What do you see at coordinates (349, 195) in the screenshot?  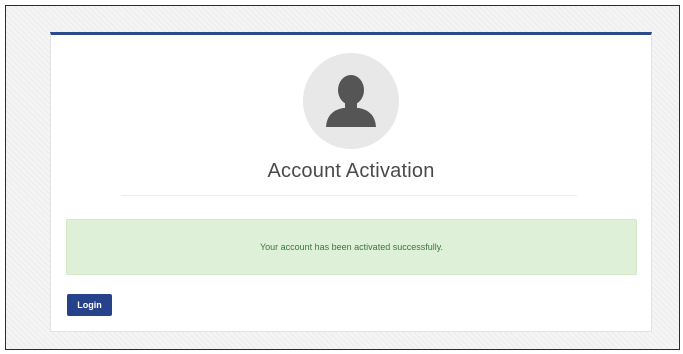 I see `divider` at bounding box center [349, 195].